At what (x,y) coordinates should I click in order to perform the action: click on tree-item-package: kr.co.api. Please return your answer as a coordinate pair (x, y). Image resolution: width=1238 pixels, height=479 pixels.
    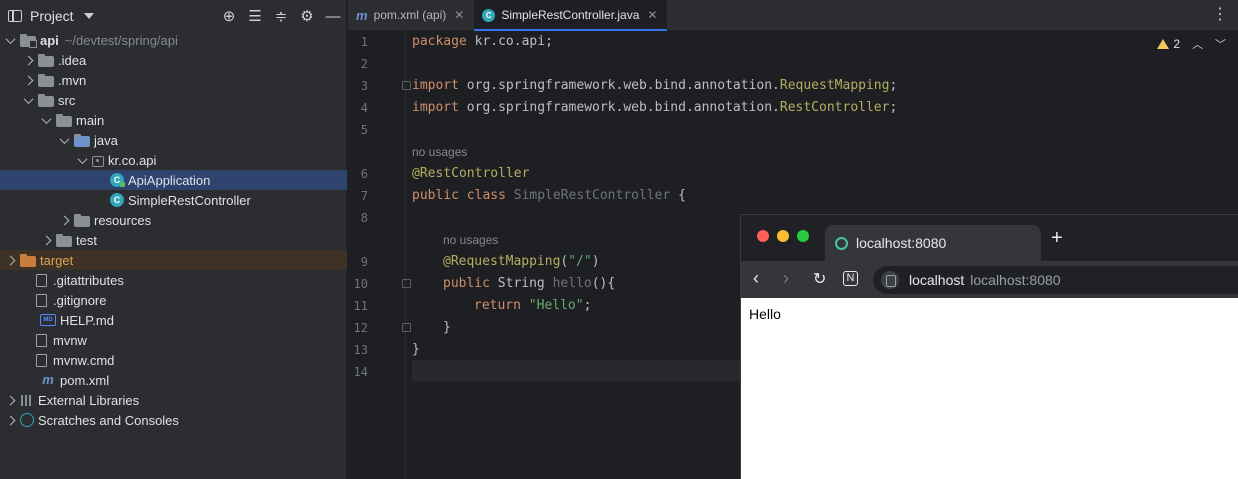
    Looking at the image, I should click on (173, 160).